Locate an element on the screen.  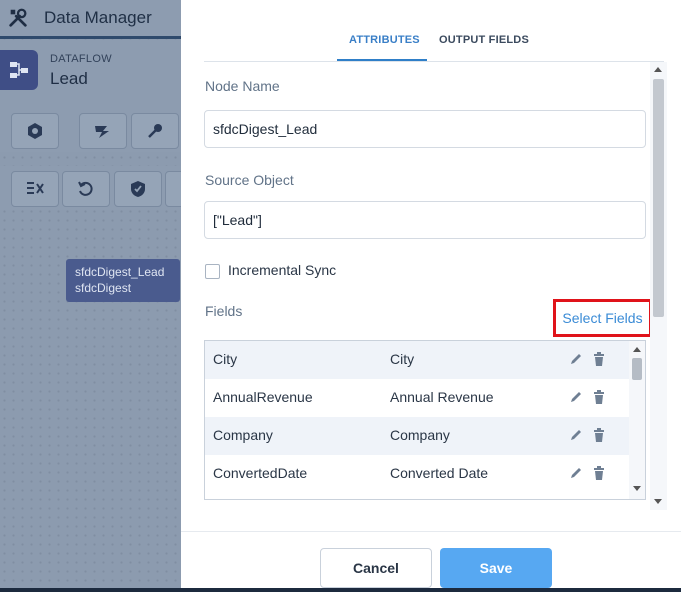
augment-icon is located at coordinates (103, 131).